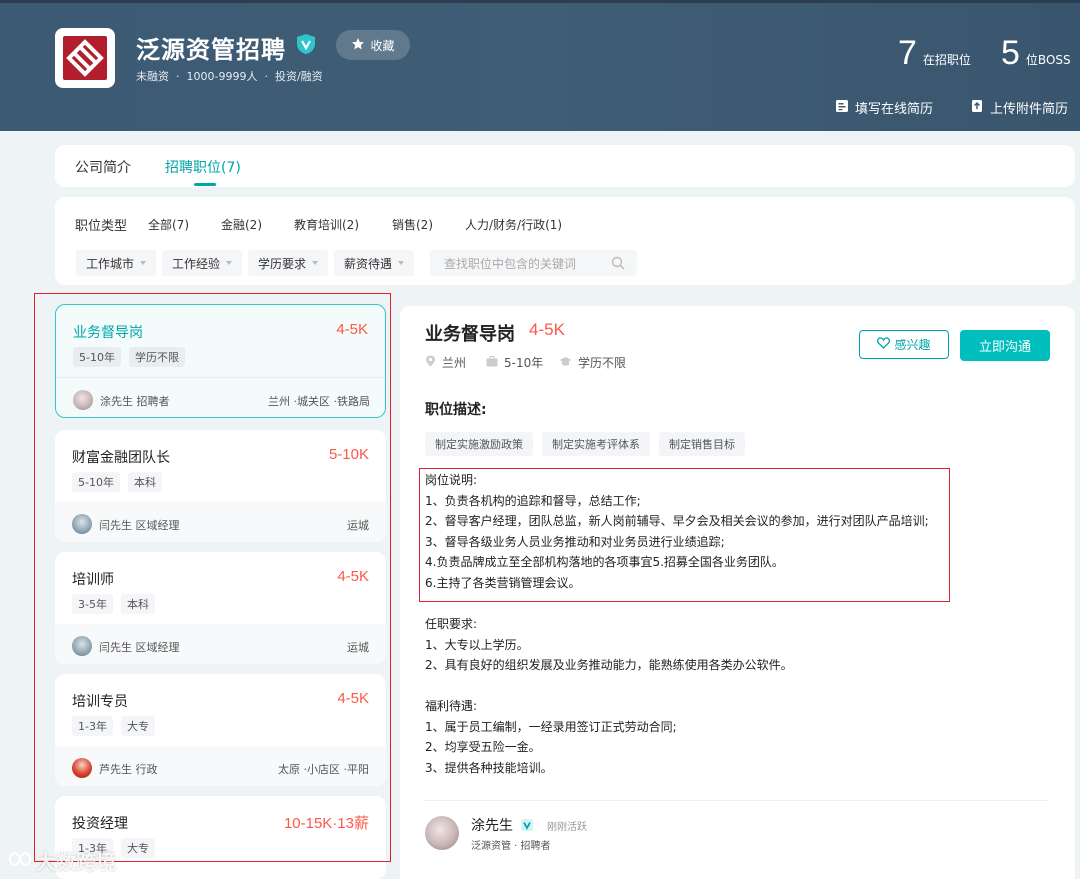 The height and width of the screenshot is (879, 1080). Describe the element at coordinates (511, 846) in the screenshot. I see `boss-company-role: 泛源资管 · 招聘者` at that location.